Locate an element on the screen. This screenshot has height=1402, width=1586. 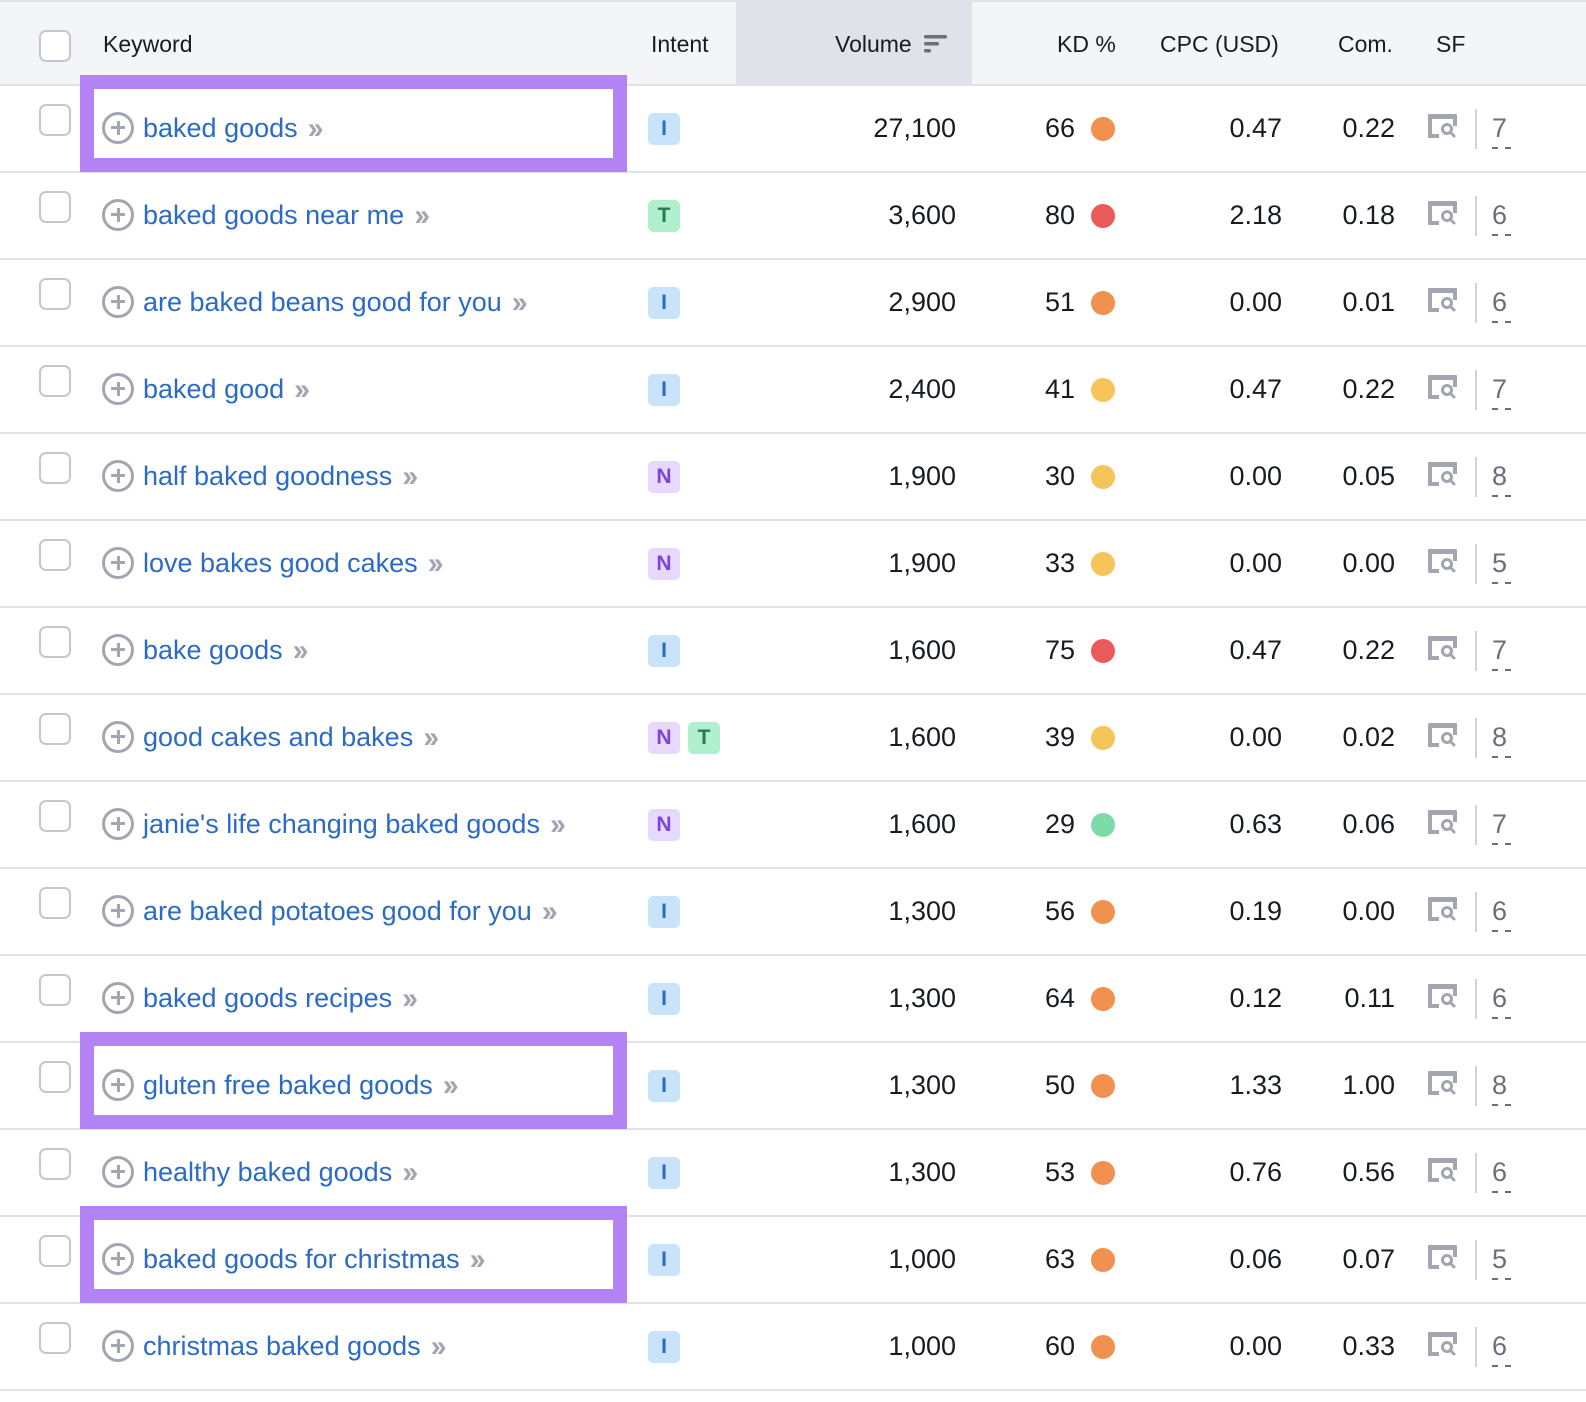
header-cpc: CPC (USD) is located at coordinates (1219, 44).